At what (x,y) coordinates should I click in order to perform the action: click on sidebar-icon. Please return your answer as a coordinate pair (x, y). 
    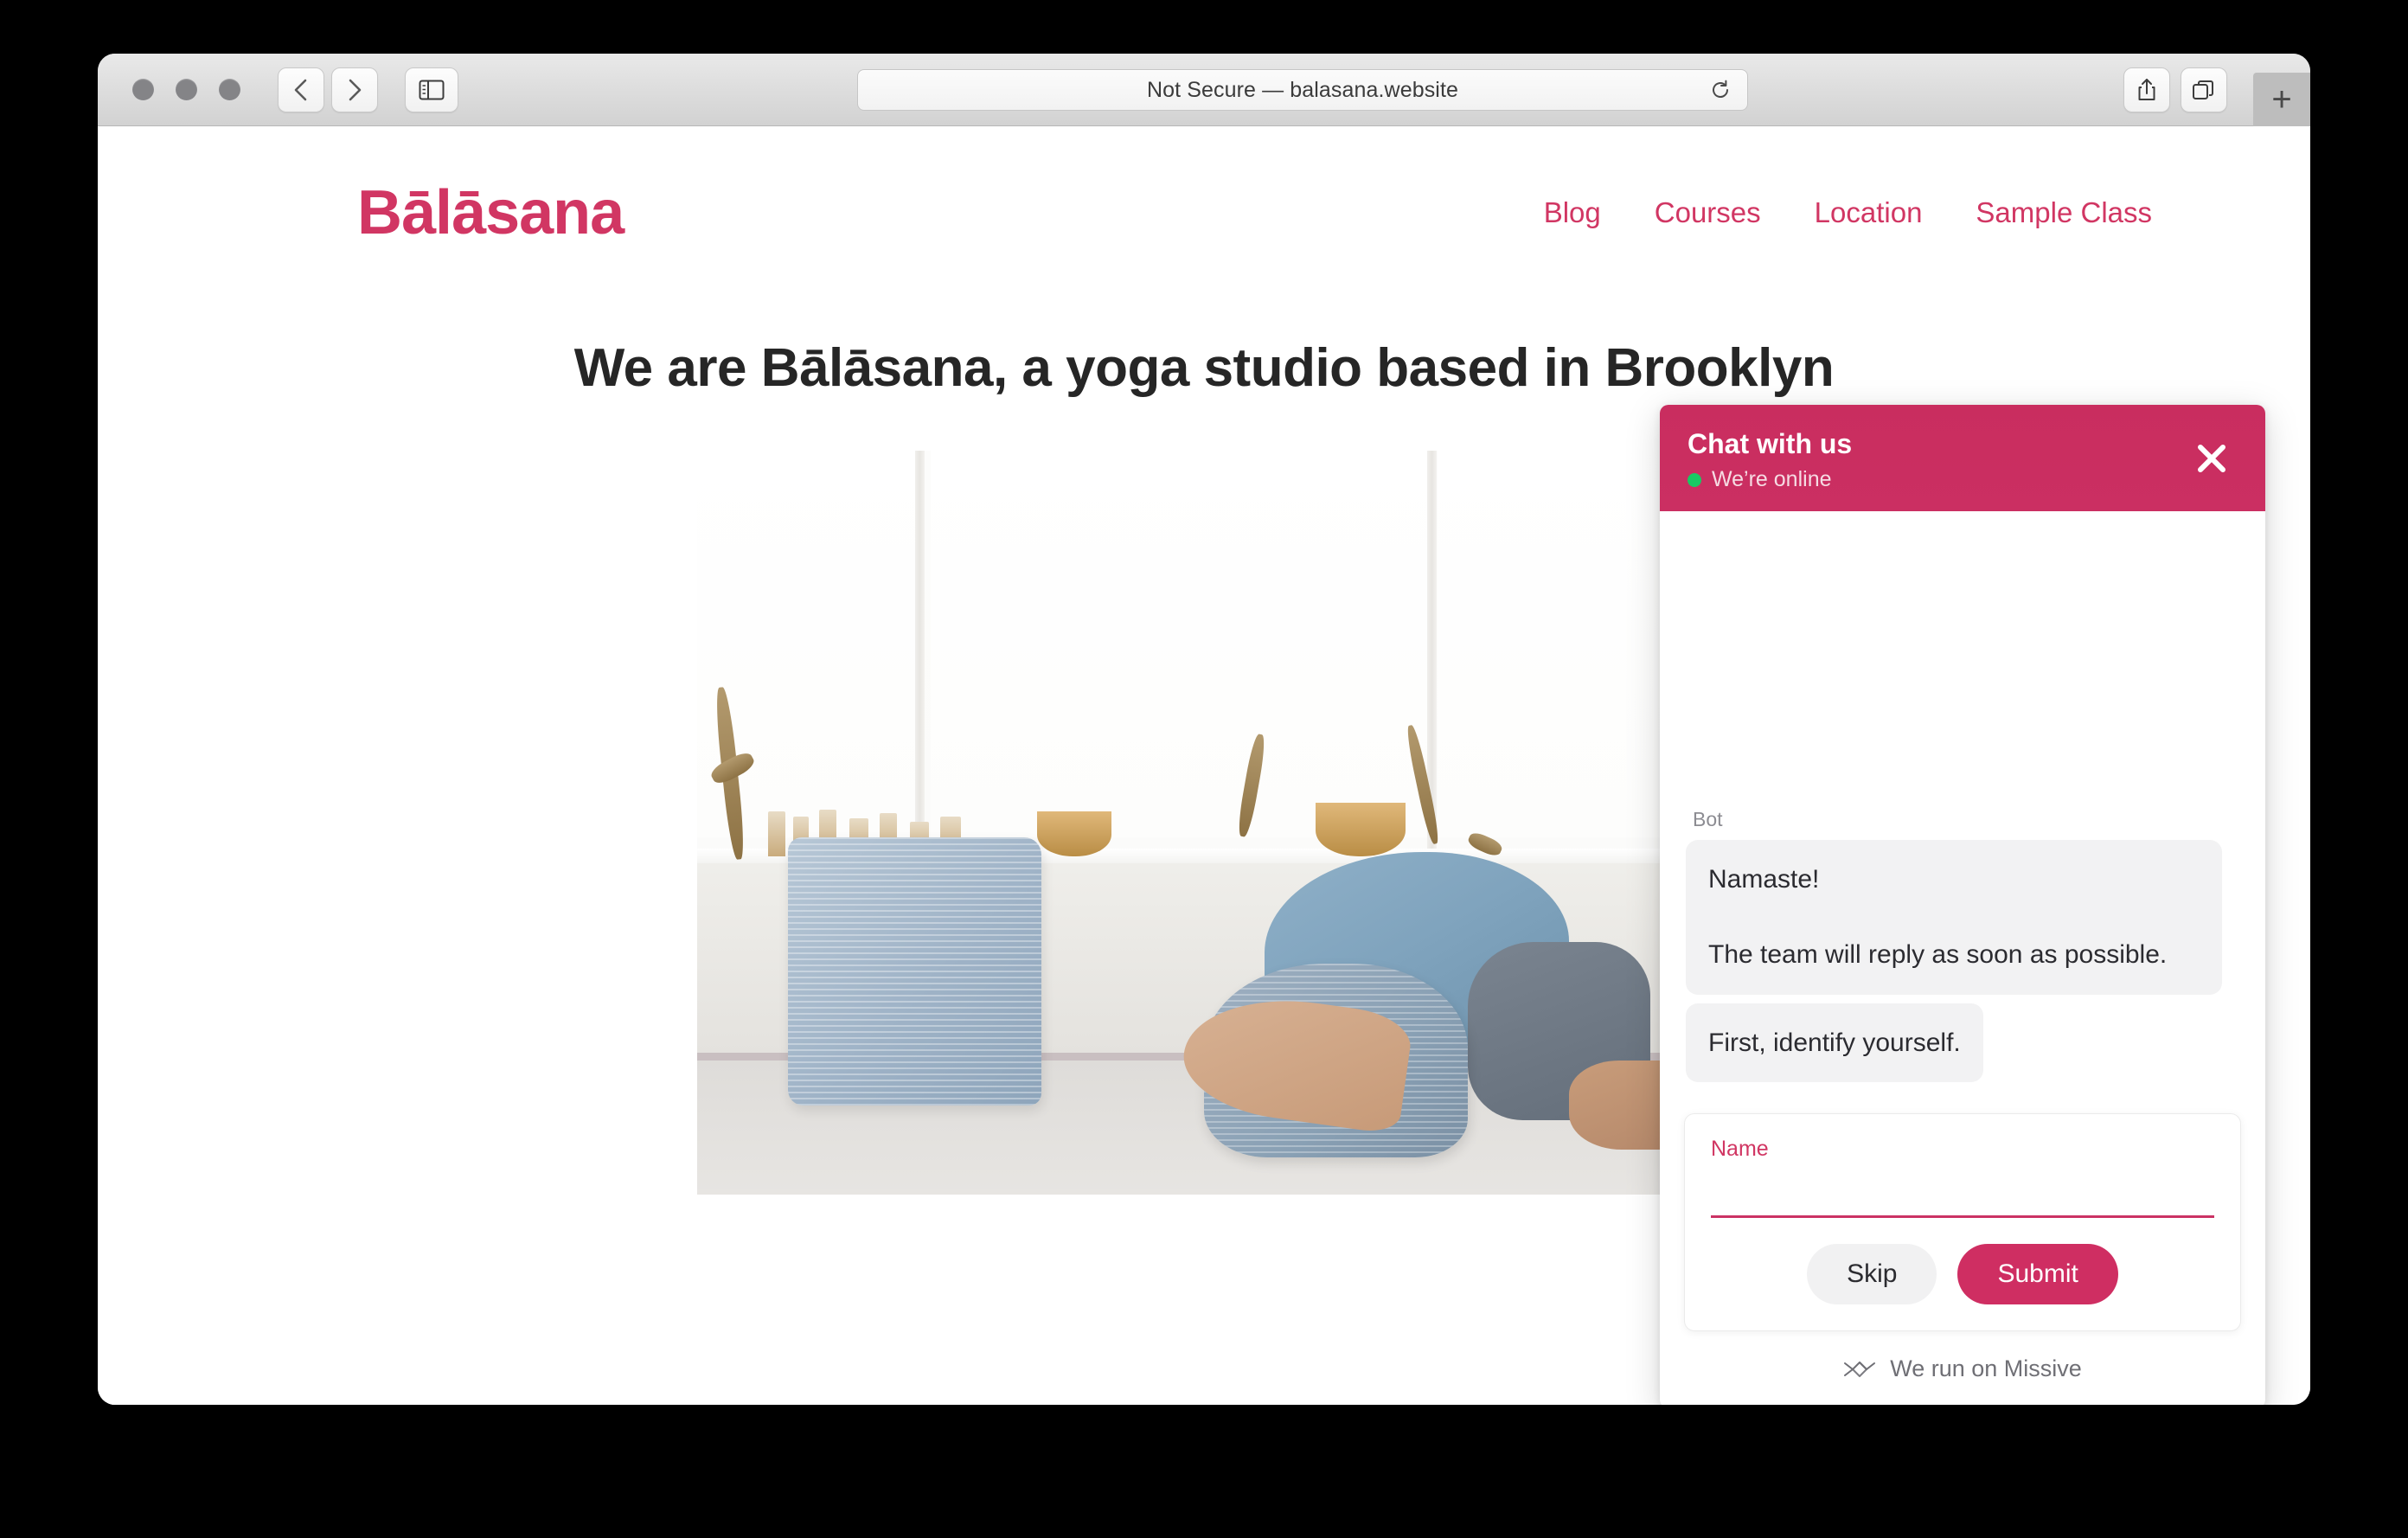
    Looking at the image, I should click on (432, 89).